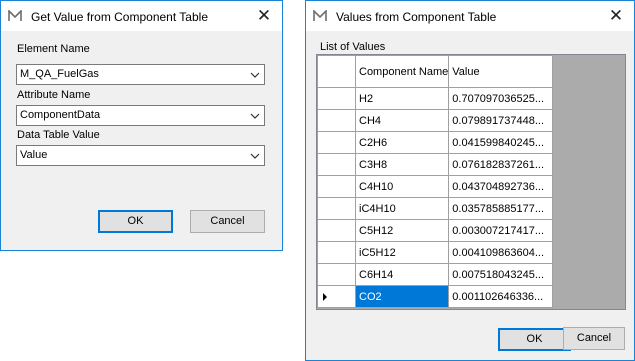  I want to click on column-header-value: Value, so click(501, 71).